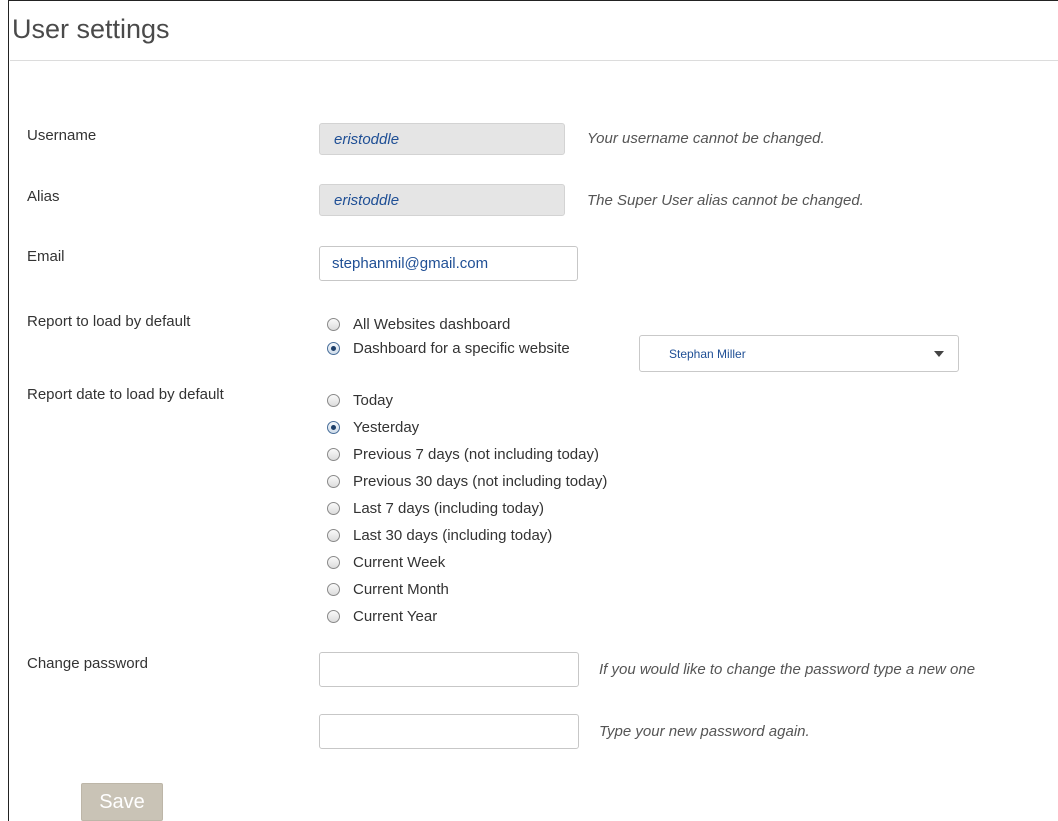 The image size is (1058, 821). I want to click on report-option-label: Dashboard for a specific website, so click(461, 348).